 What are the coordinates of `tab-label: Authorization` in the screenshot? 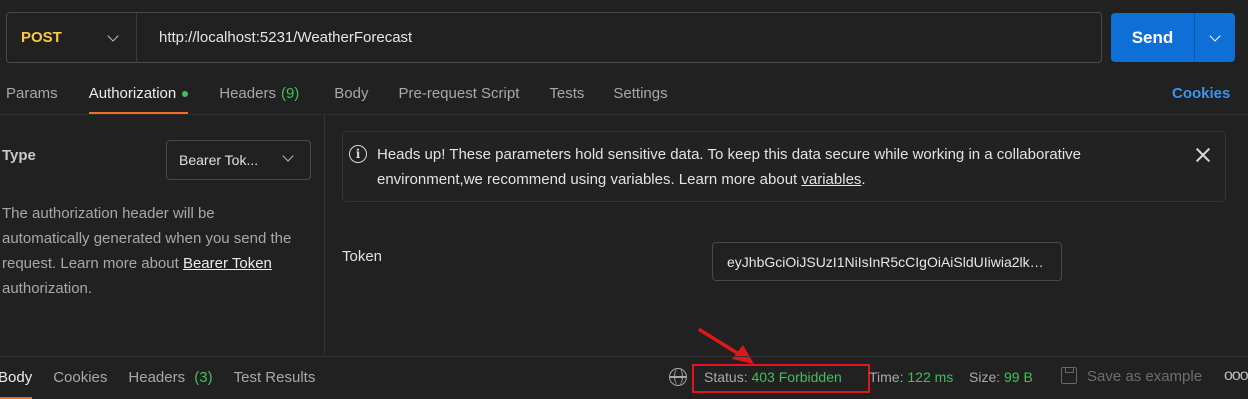 It's located at (132, 93).